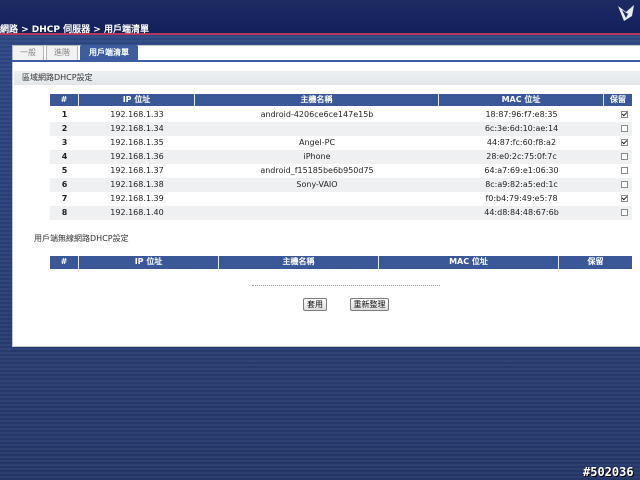  Describe the element at coordinates (64, 198) in the screenshot. I see `row-num: 7` at that location.